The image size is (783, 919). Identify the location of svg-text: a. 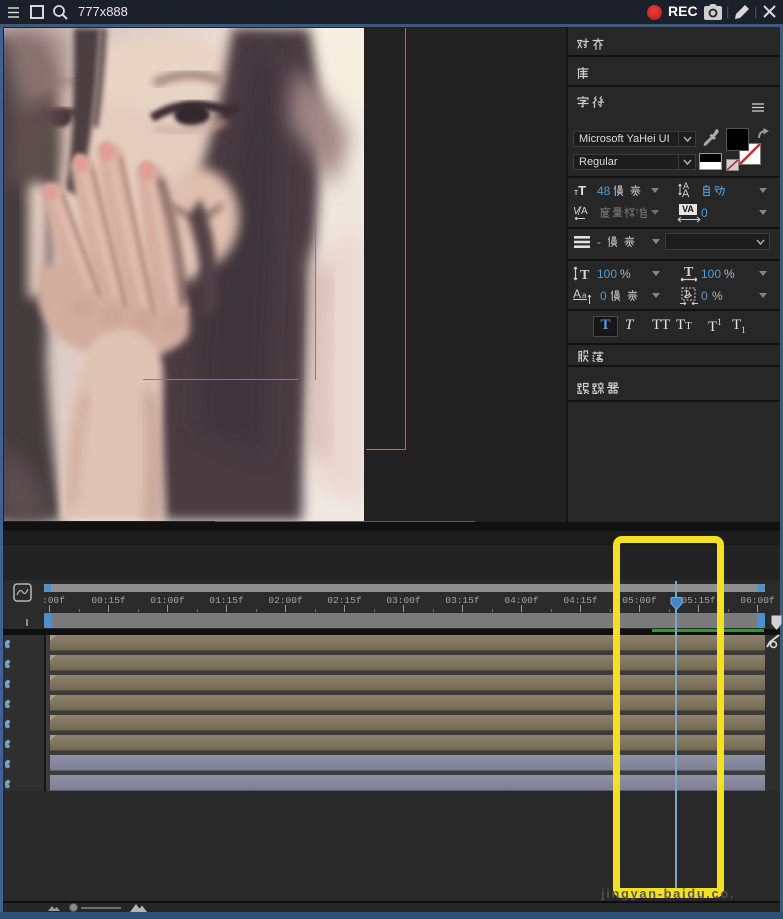
(584, 295).